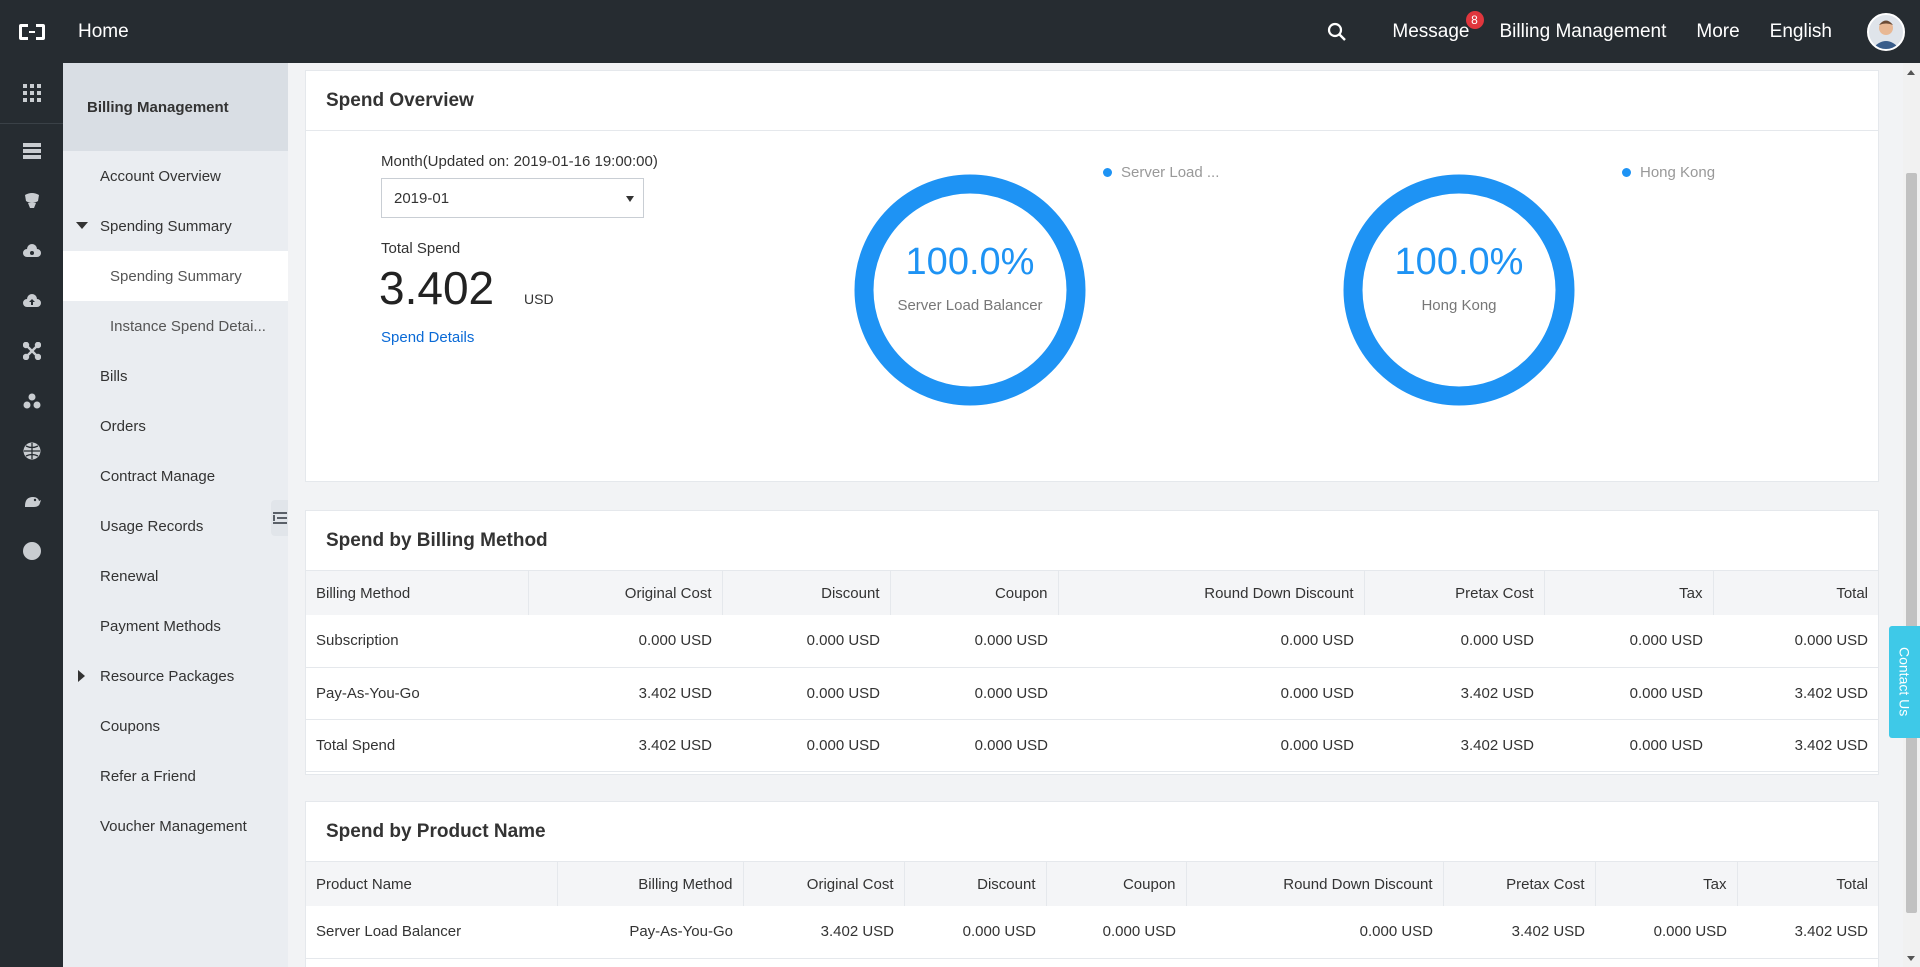  What do you see at coordinates (175, 576) in the screenshot?
I see `sidebar-item-renewal: Renewal` at bounding box center [175, 576].